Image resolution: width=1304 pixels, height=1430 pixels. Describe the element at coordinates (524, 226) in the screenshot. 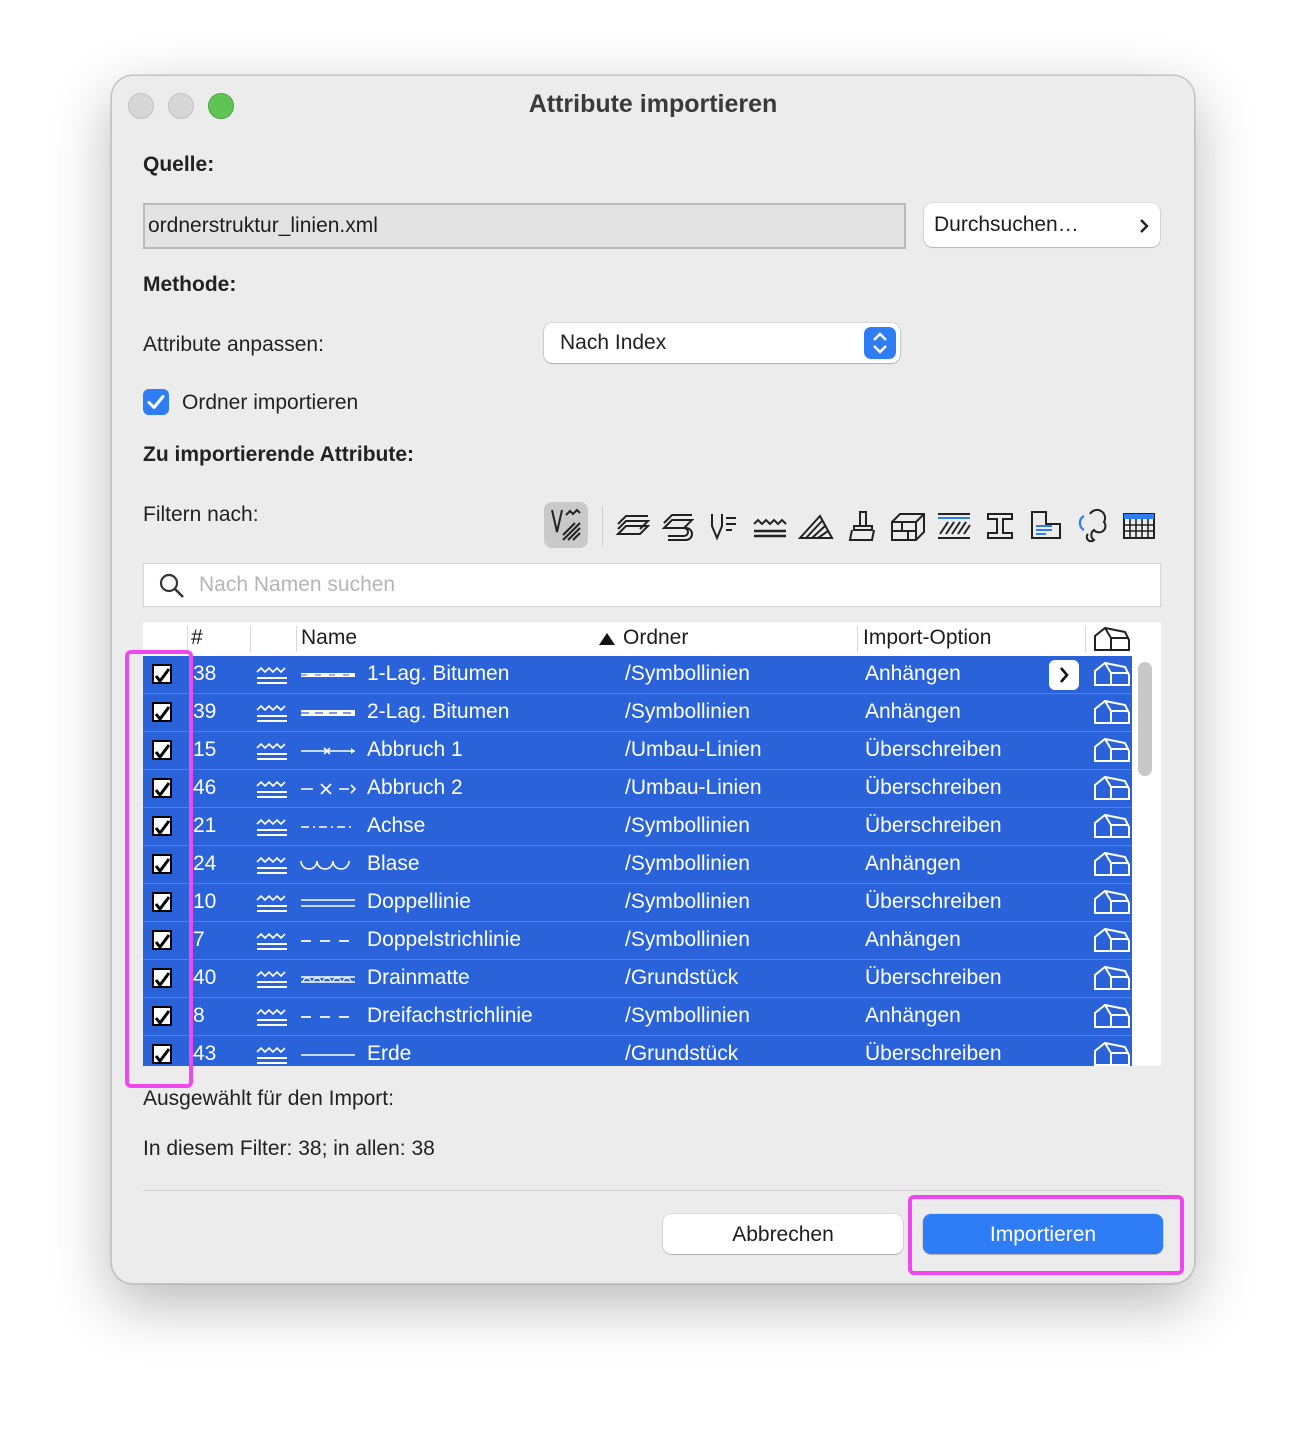

I see `source-file-field: ordnerstruktur_linien.xml` at that location.